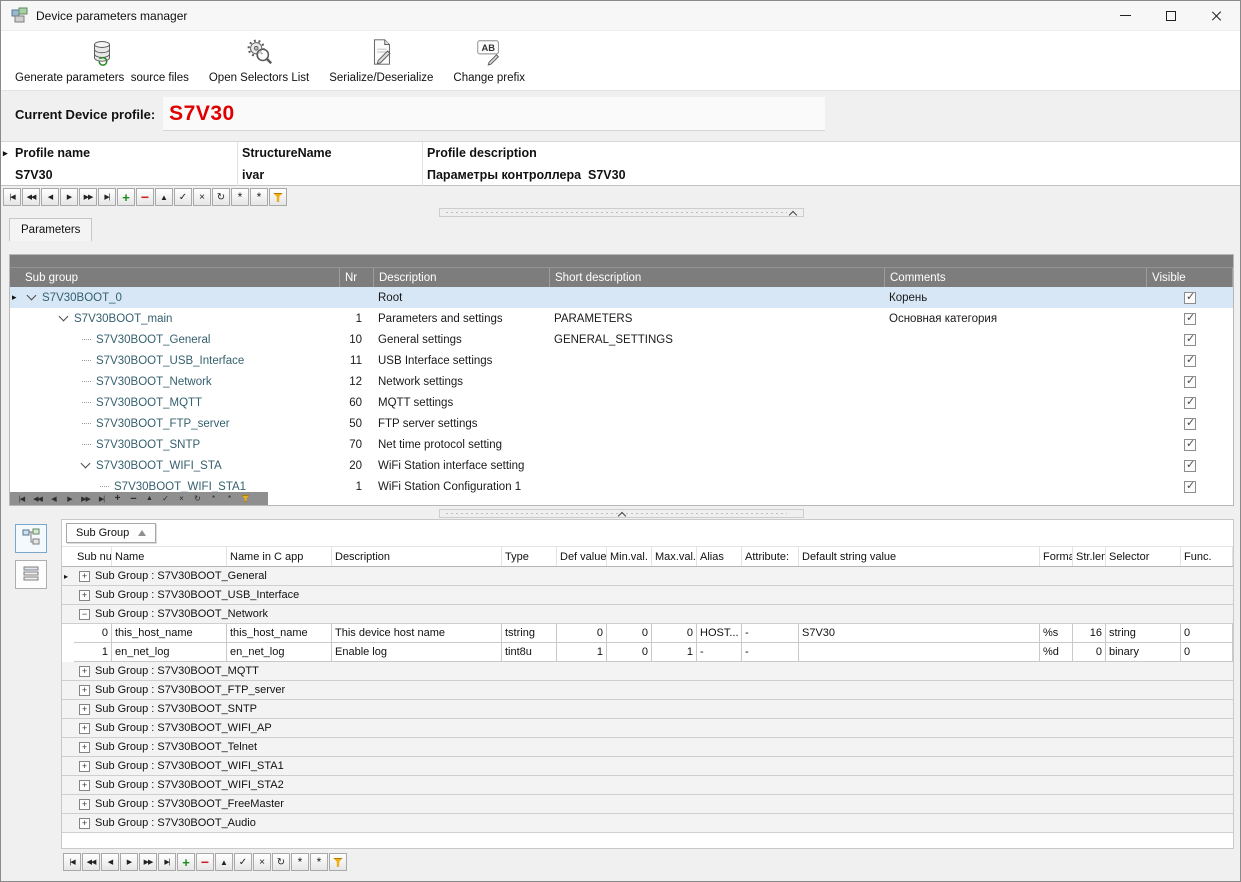 The height and width of the screenshot is (882, 1241). What do you see at coordinates (647, 595) in the screenshot?
I see `group-row: + Sub Group : S7V30BOOT_USB_Interface` at bounding box center [647, 595].